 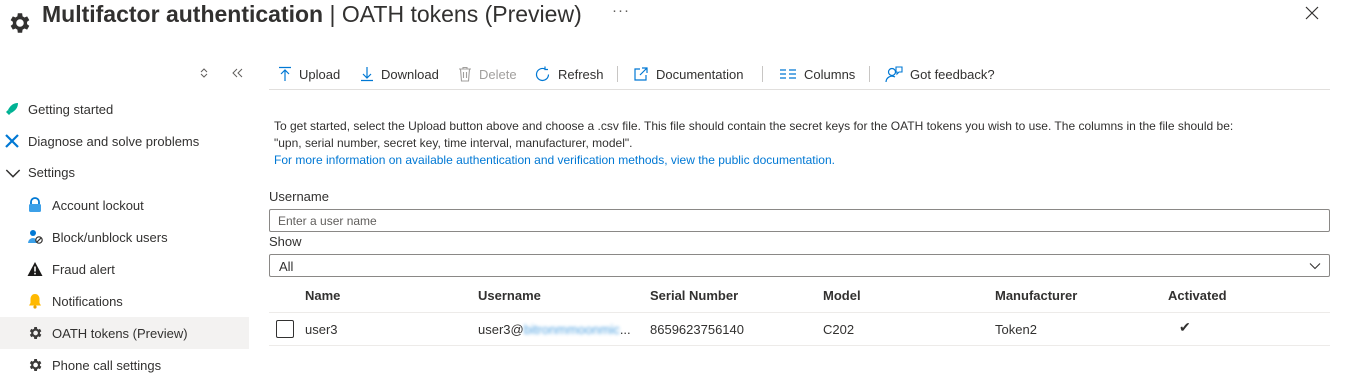 I want to click on cell-model: C202, so click(x=839, y=329).